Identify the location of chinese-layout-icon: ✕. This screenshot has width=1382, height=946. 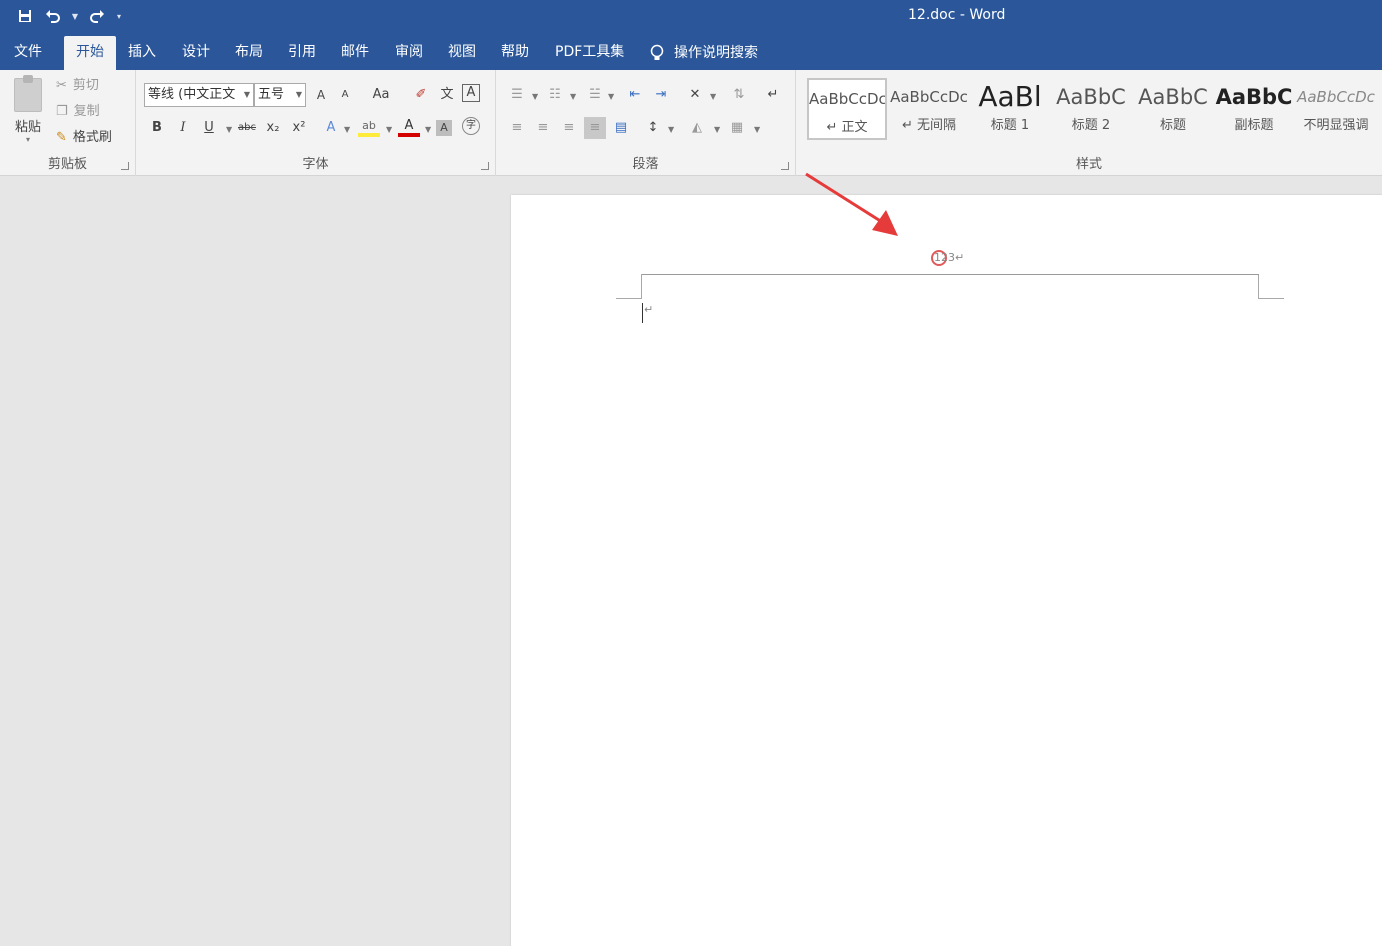
(695, 95).